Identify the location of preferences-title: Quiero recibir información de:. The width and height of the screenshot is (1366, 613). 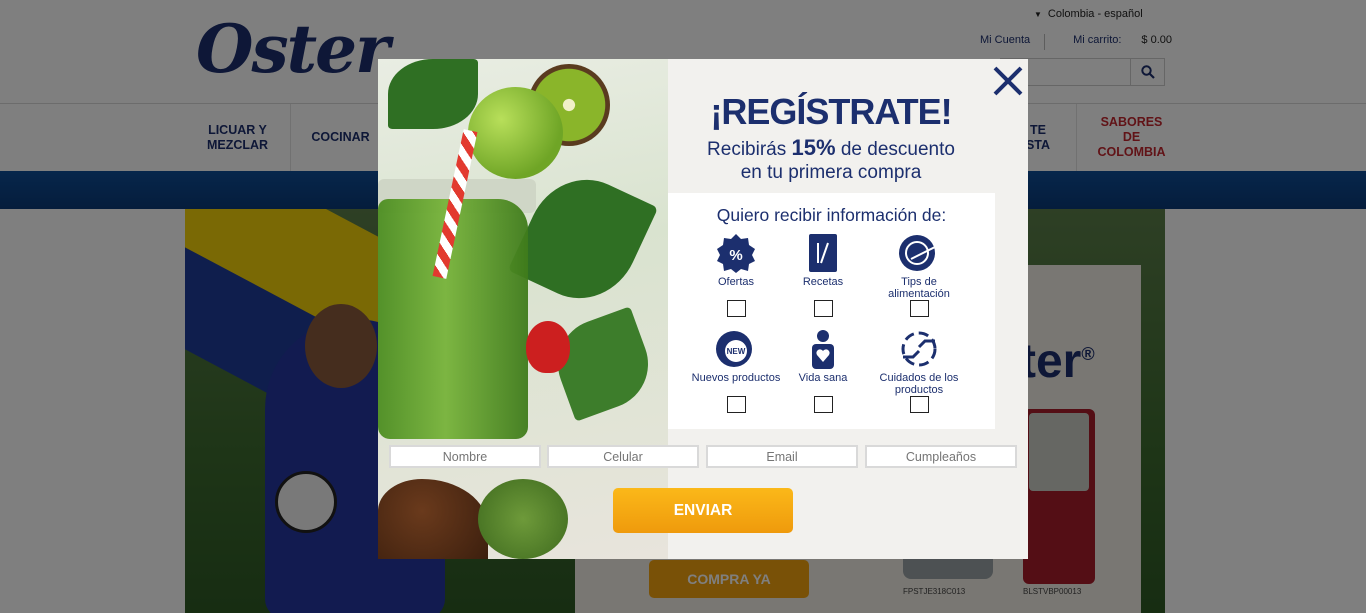
(831, 215).